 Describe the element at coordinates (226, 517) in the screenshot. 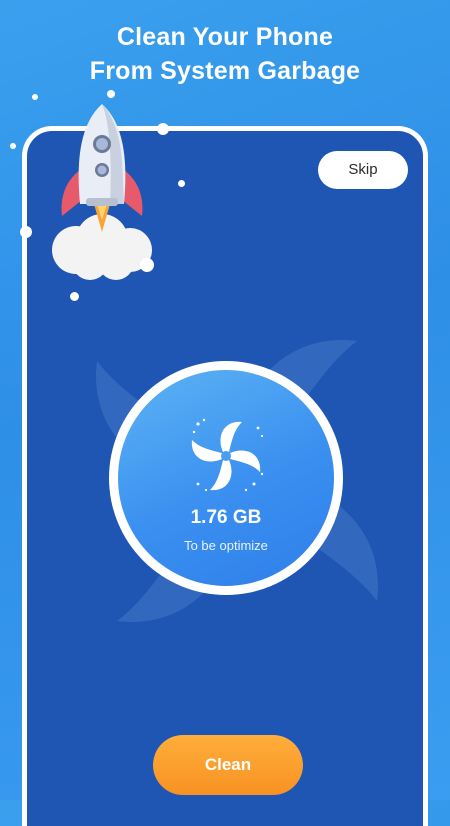

I see `storage-size: 1.76 GB` at that location.